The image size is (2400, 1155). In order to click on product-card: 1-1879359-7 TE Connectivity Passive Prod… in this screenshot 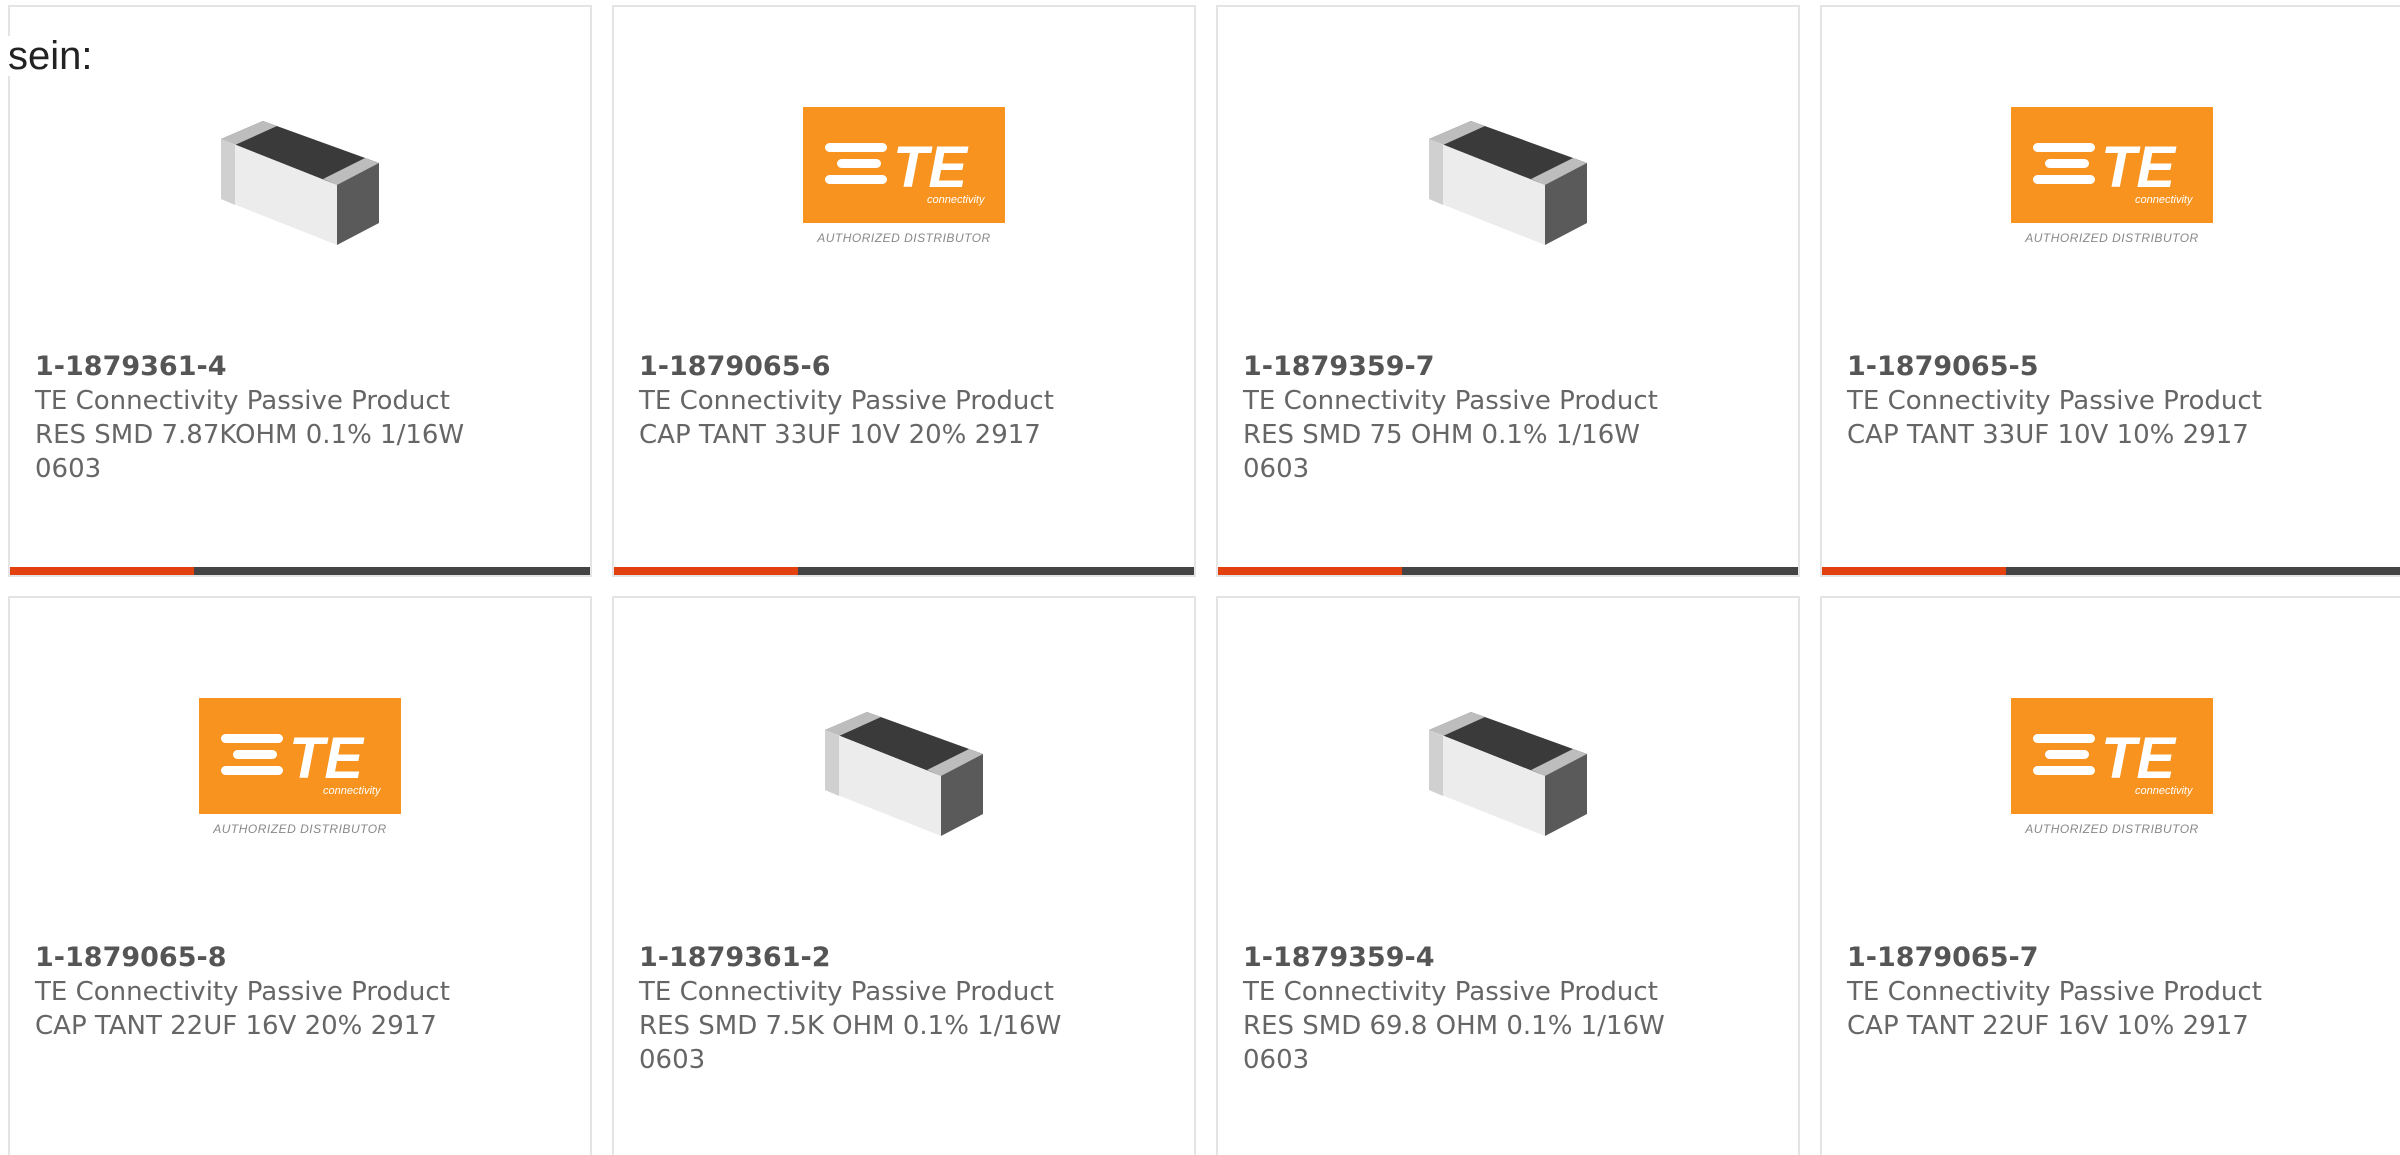, I will do `click(1508, 291)`.